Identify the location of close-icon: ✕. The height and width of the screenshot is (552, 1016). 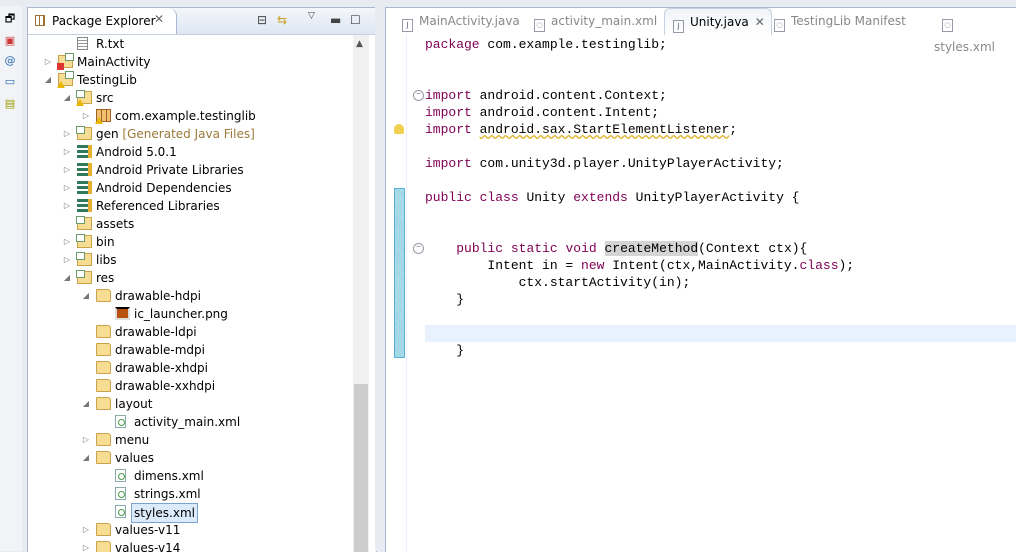
(159, 19).